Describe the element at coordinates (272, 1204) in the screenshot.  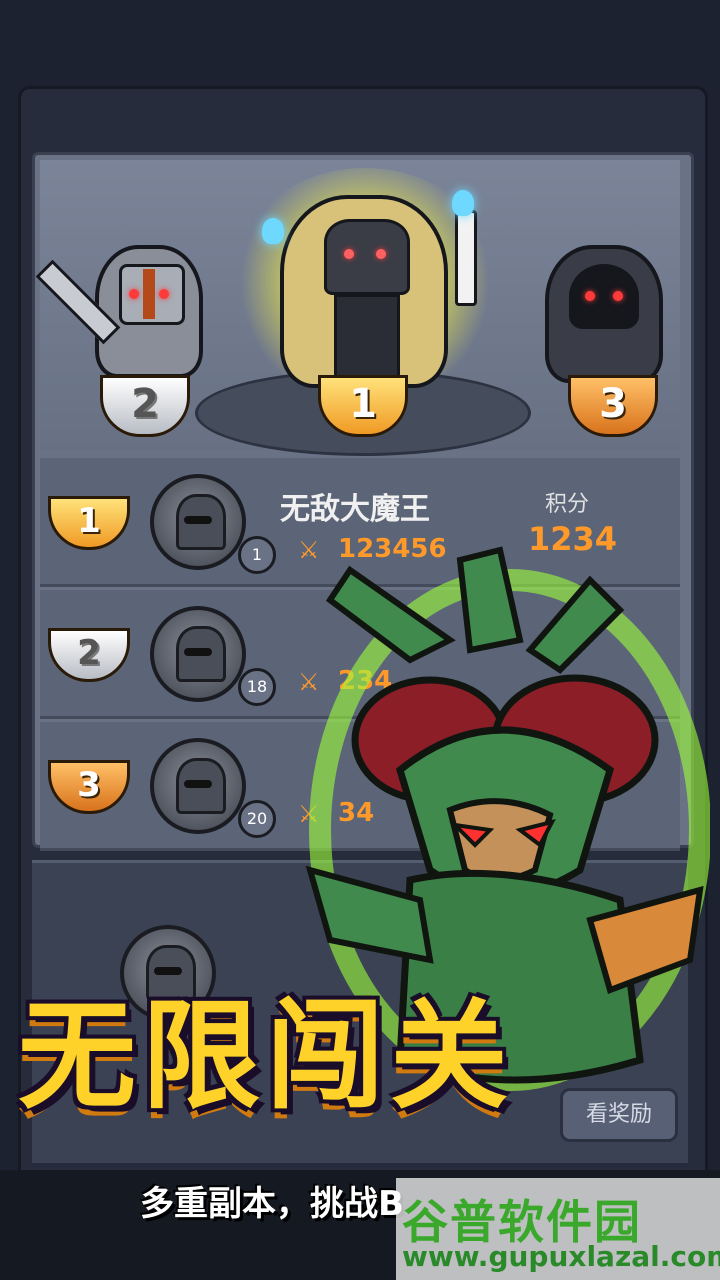
I see `promo-subtitle: 多重副本，挑战B` at that location.